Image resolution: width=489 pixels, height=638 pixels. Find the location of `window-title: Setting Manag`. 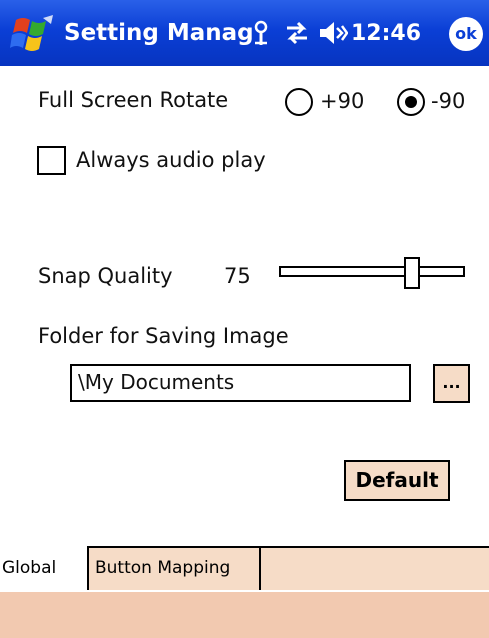

window-title: Setting Manag is located at coordinates (159, 33).